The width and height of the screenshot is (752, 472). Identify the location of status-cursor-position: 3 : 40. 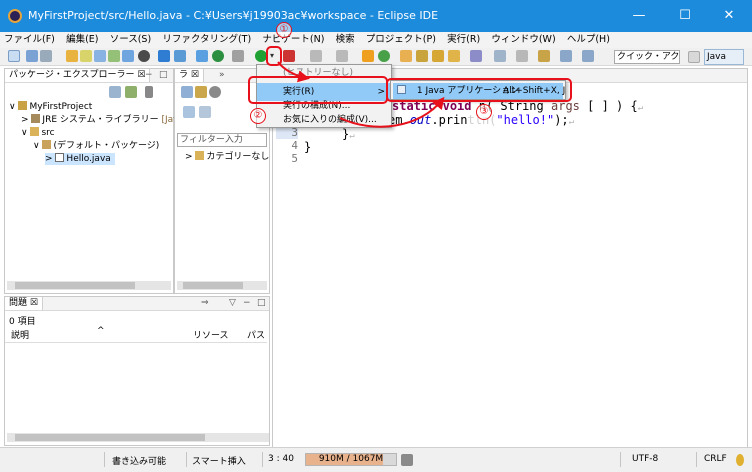
(281, 459).